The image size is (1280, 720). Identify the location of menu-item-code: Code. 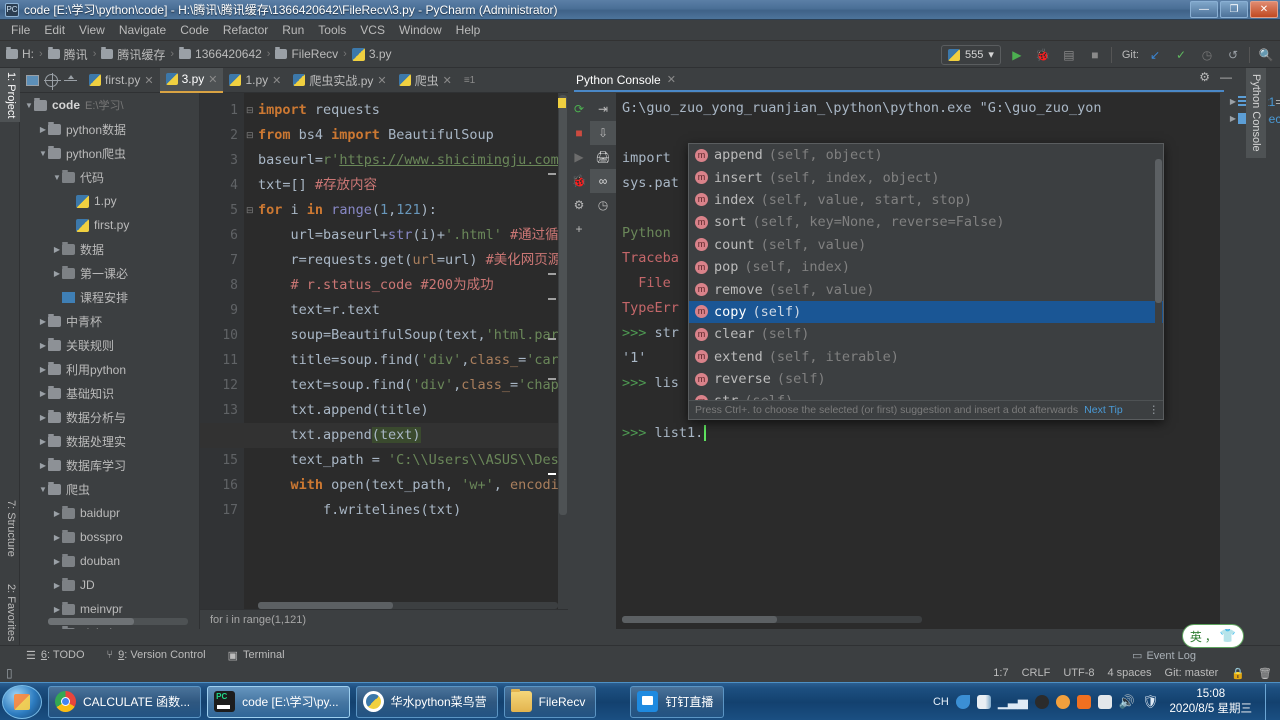
(194, 30).